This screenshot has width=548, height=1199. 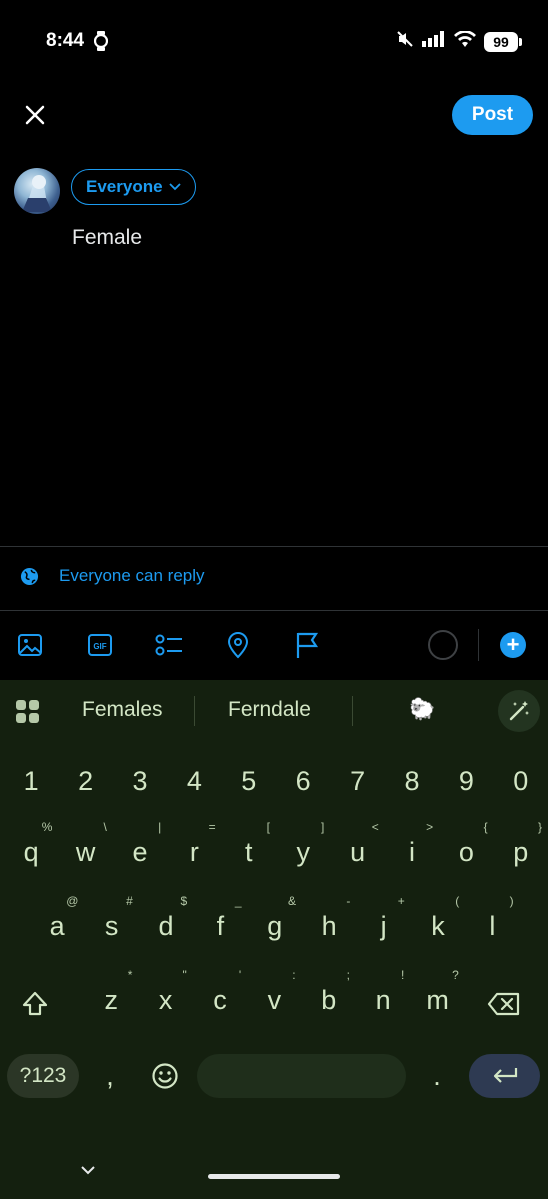 I want to click on emoji-key, so click(x=165, y=1076).